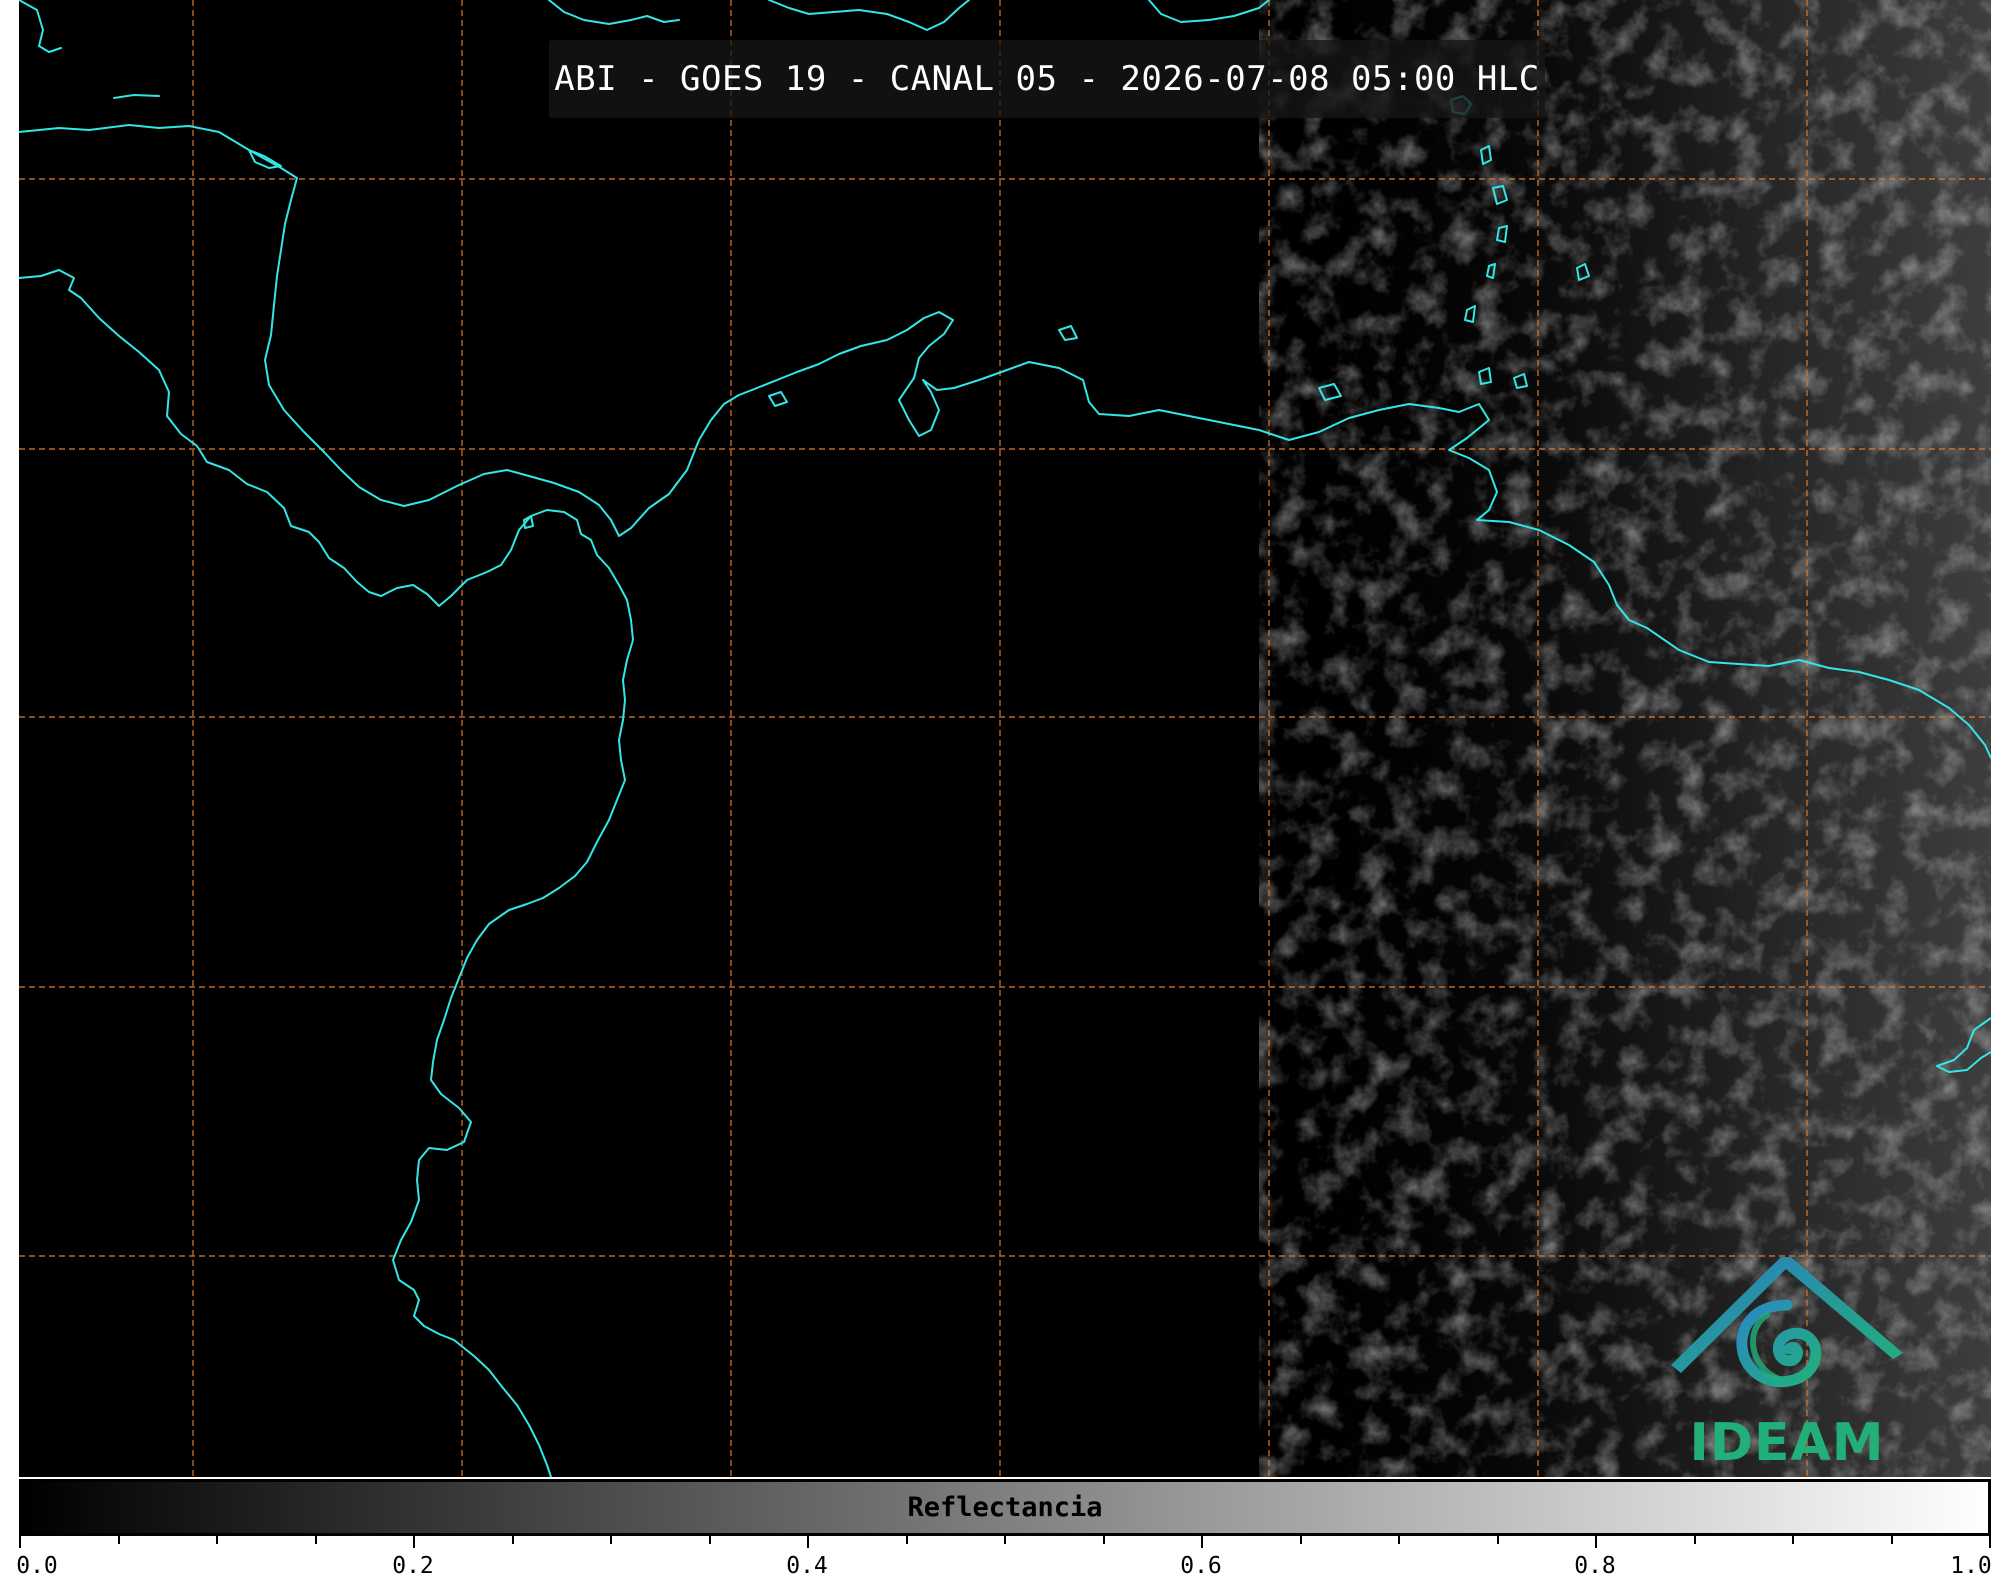 The image size is (2011, 1579). What do you see at coordinates (1787, 1322) in the screenshot?
I see `ideam-mountain-swirl-icon` at bounding box center [1787, 1322].